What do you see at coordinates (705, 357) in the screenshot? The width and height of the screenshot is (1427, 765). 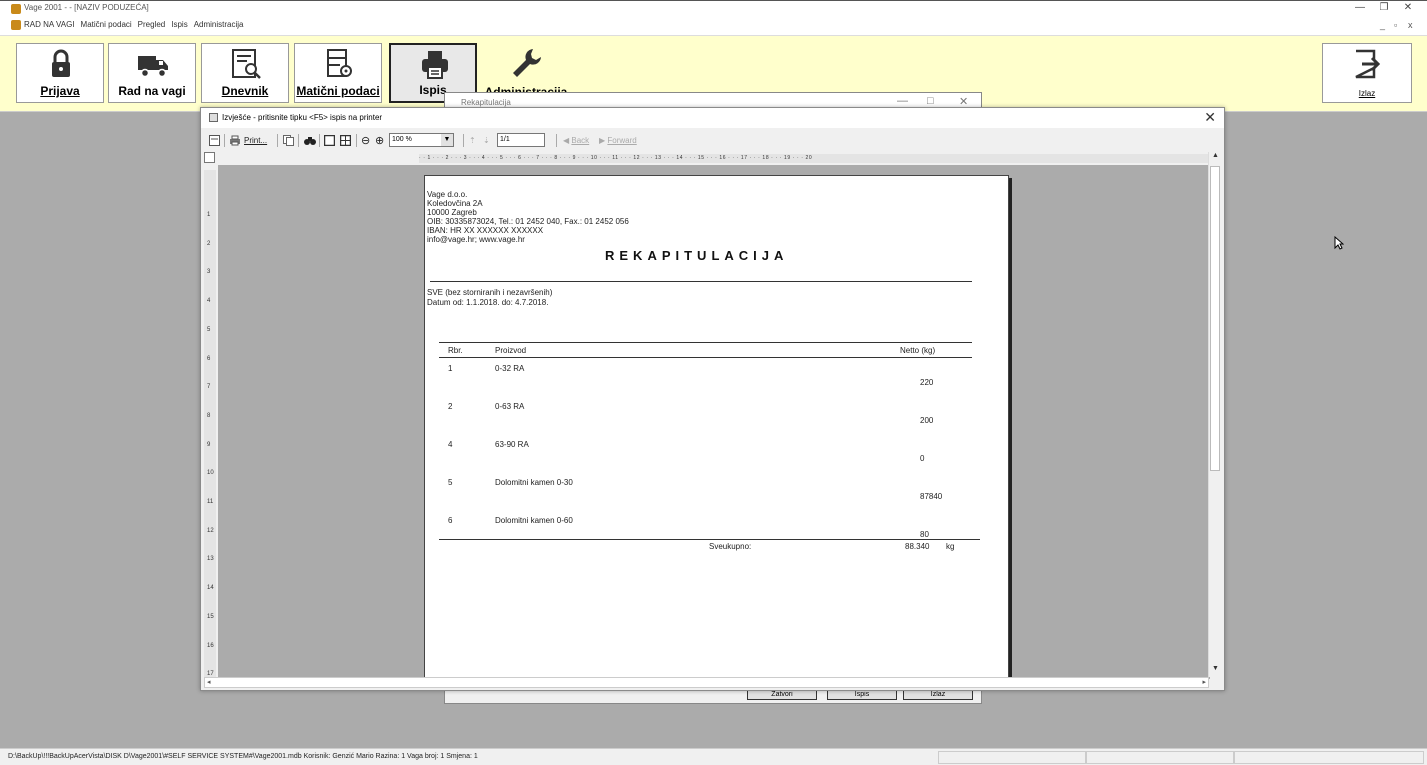 I see `table-header-line` at bounding box center [705, 357].